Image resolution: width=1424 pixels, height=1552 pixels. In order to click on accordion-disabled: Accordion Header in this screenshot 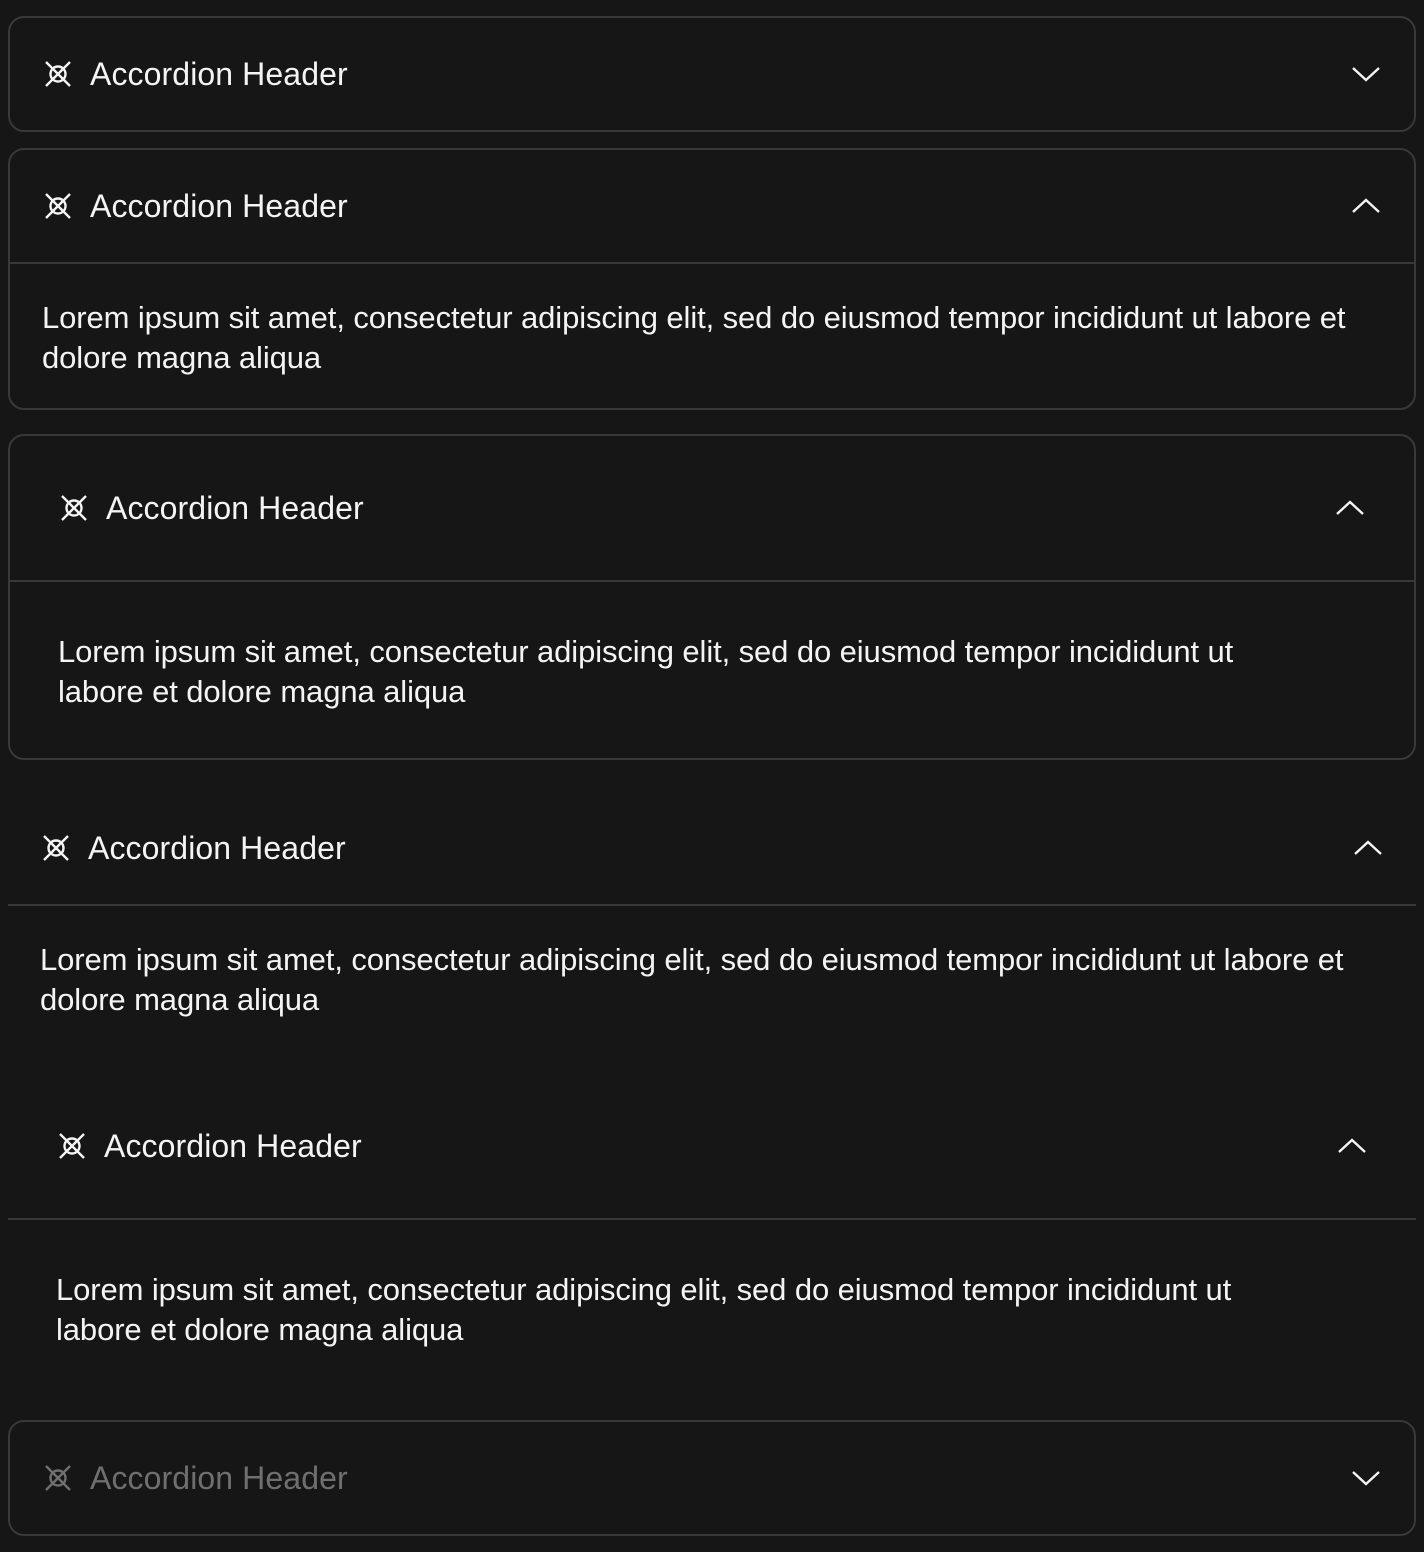, I will do `click(712, 1478)`.